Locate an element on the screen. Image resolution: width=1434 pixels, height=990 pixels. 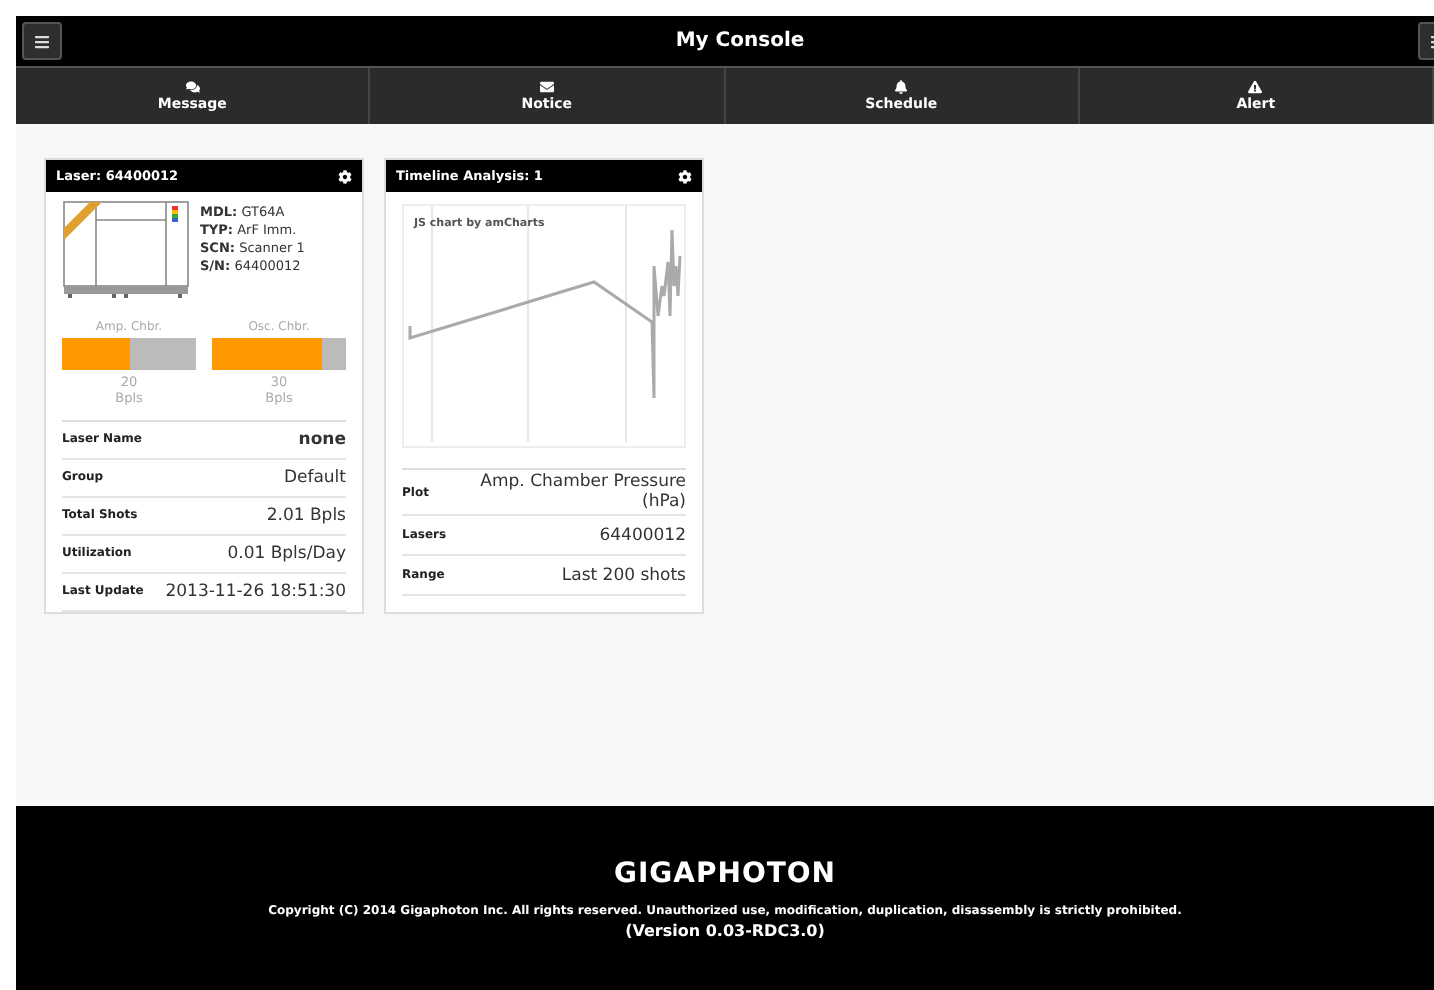
bell-icon is located at coordinates (901, 87).